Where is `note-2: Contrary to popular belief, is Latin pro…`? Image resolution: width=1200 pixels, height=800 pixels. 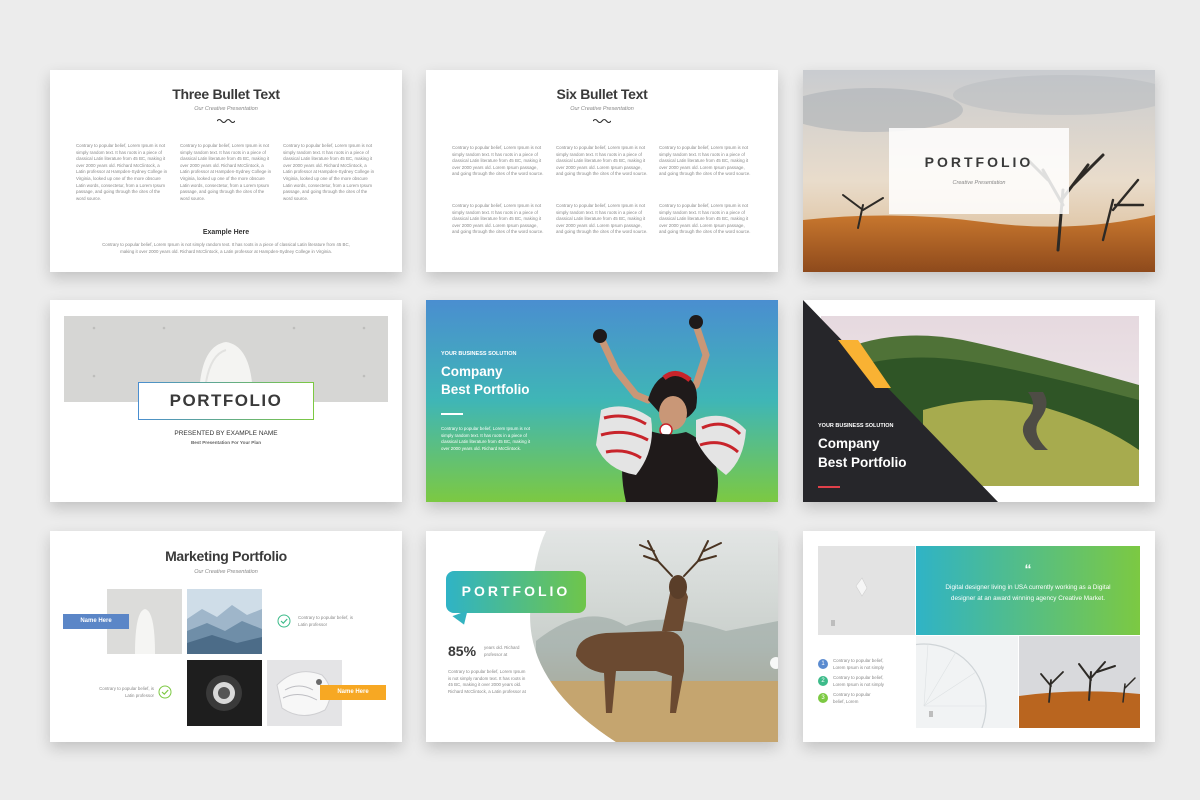
note-2: Contrary to popular belief, is Latin pro… is located at coordinates (126, 692).